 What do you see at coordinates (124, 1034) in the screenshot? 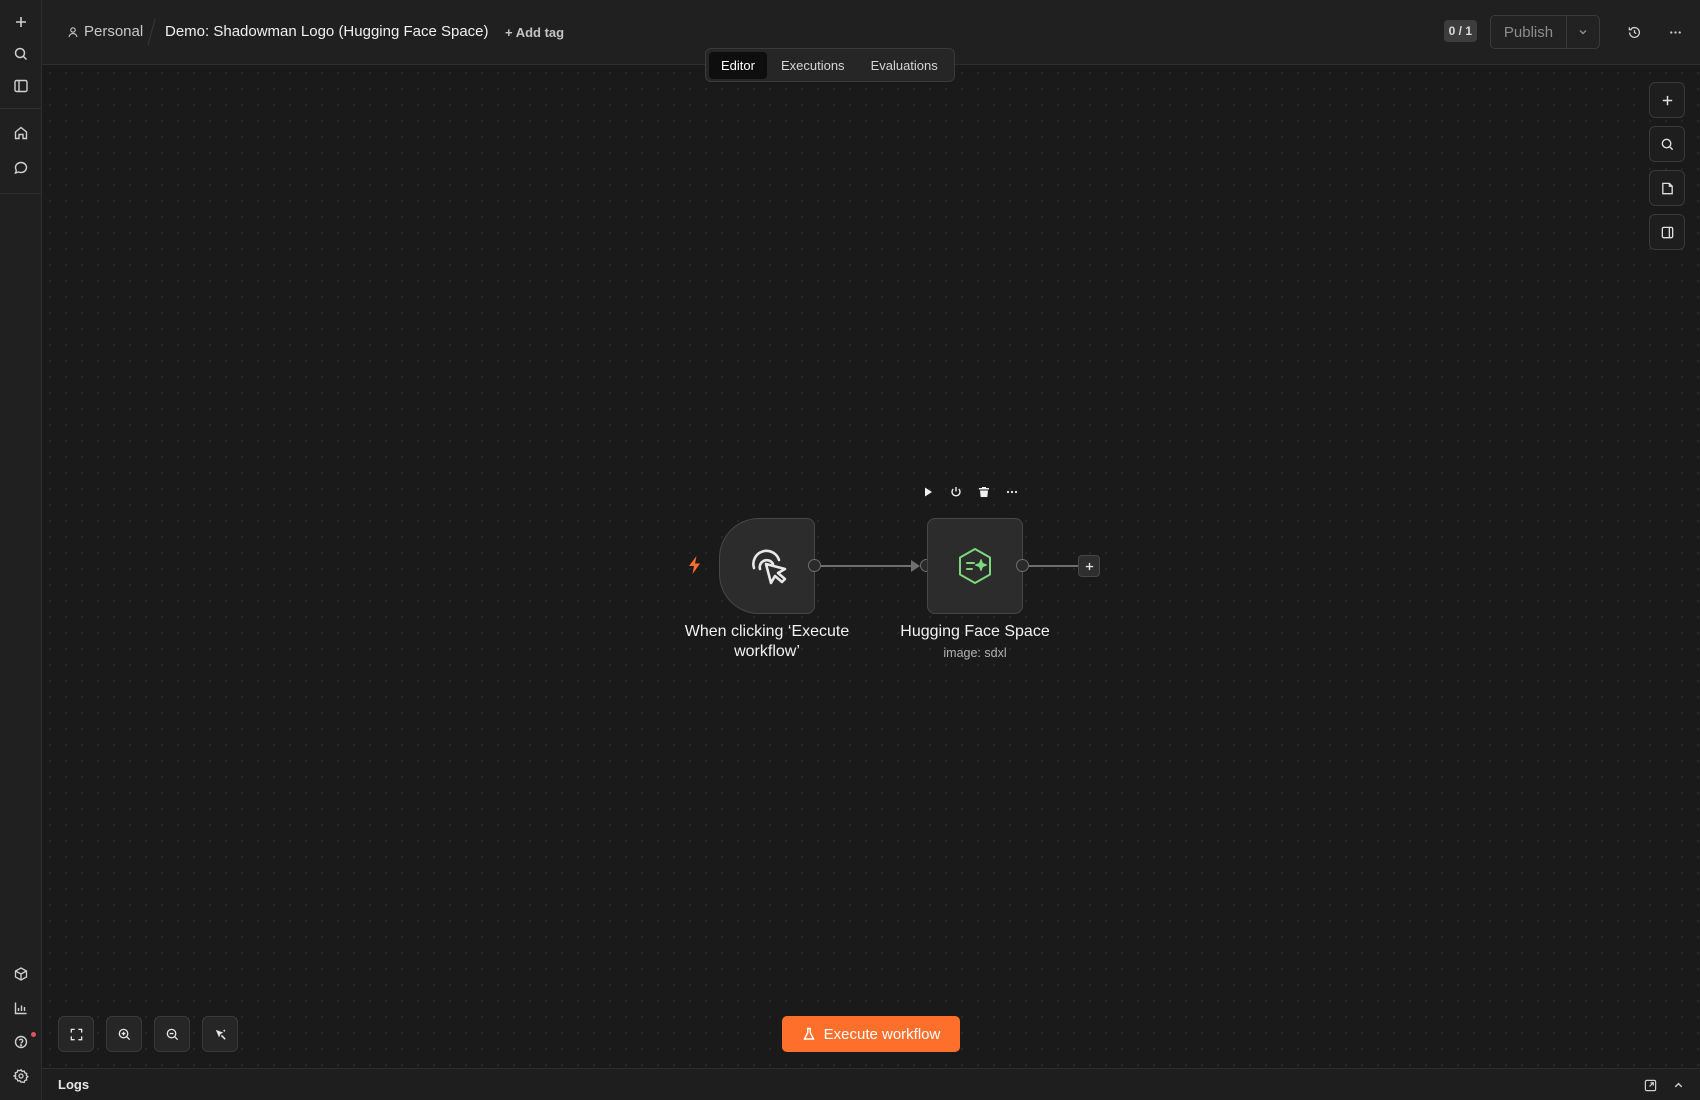
I see `zoom-in-icon` at bounding box center [124, 1034].